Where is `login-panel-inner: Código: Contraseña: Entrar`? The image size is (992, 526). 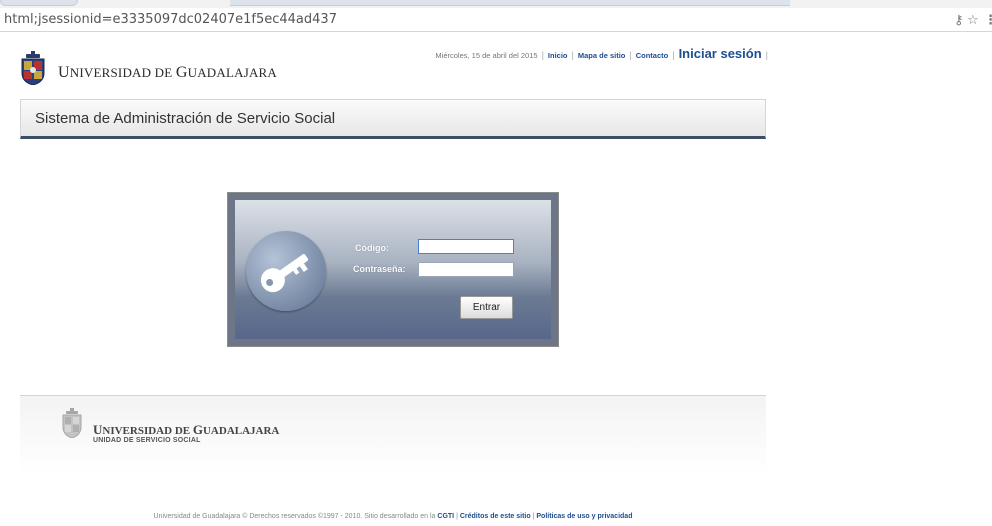 login-panel-inner: Código: Contraseña: Entrar is located at coordinates (393, 269).